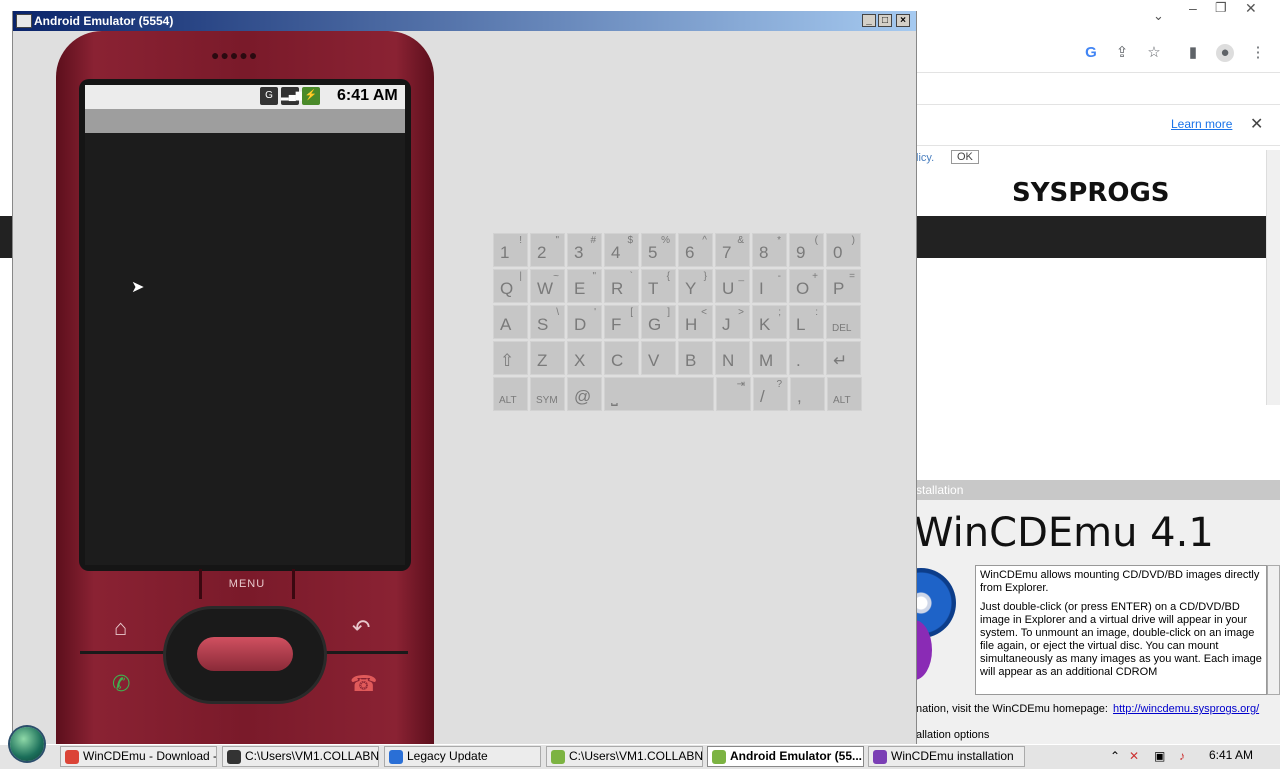 This screenshot has height=769, width=1280. I want to click on key-1-2: 2 ", so click(547, 250).